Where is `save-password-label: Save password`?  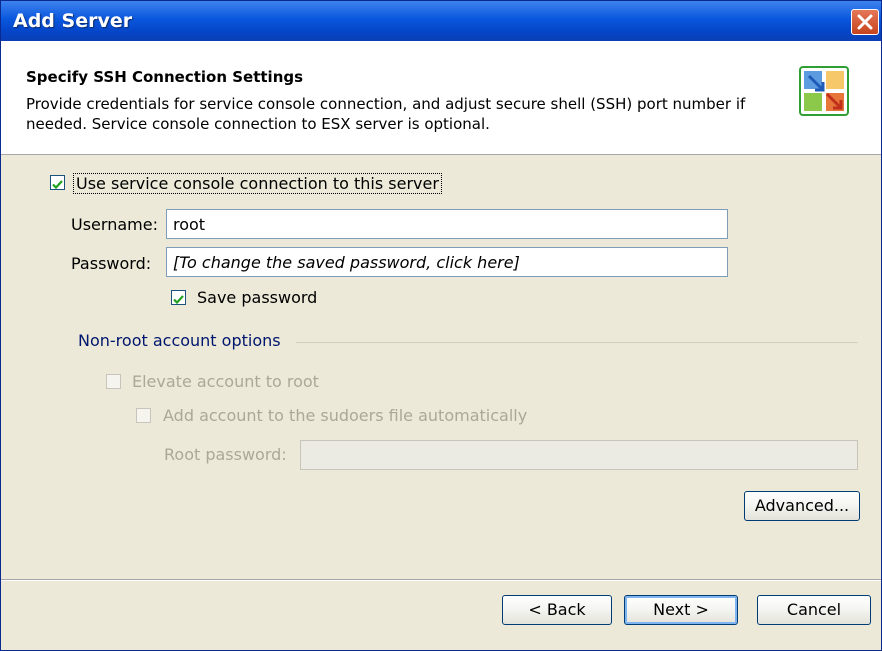
save-password-label: Save password is located at coordinates (257, 297).